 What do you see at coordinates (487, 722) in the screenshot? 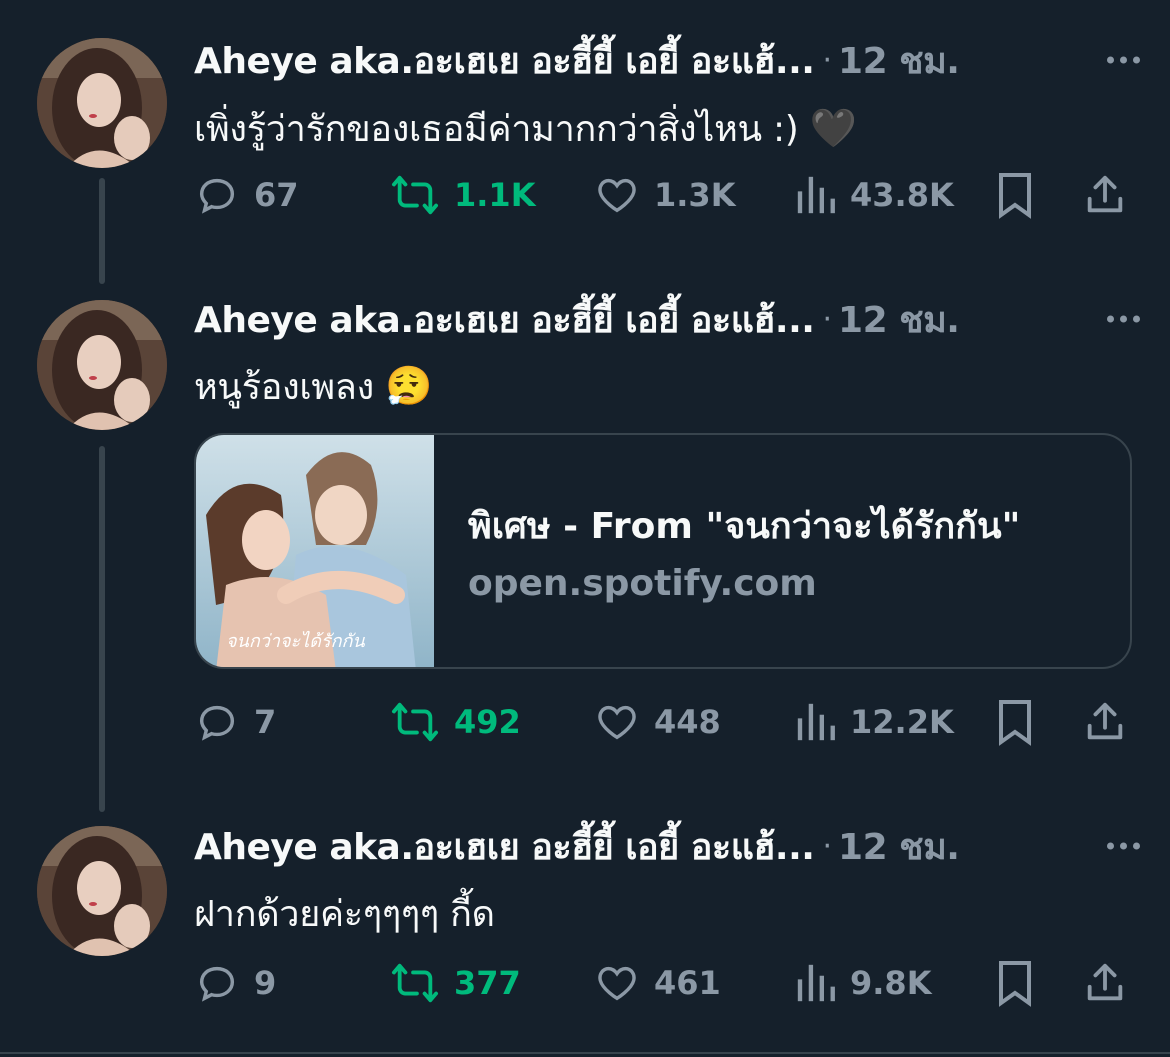
I see `retweet-count: 492` at bounding box center [487, 722].